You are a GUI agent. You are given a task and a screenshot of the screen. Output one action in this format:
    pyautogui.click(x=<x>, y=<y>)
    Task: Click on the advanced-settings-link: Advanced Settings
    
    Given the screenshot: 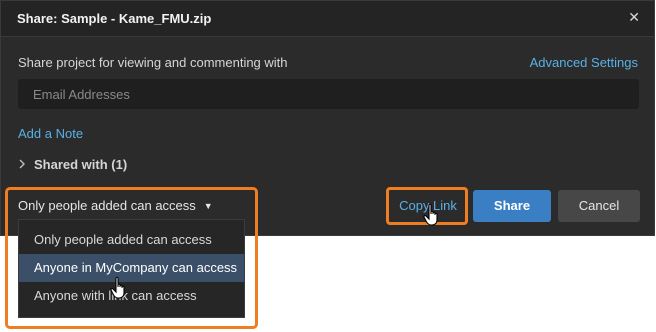 What is the action you would take?
    pyautogui.click(x=584, y=62)
    